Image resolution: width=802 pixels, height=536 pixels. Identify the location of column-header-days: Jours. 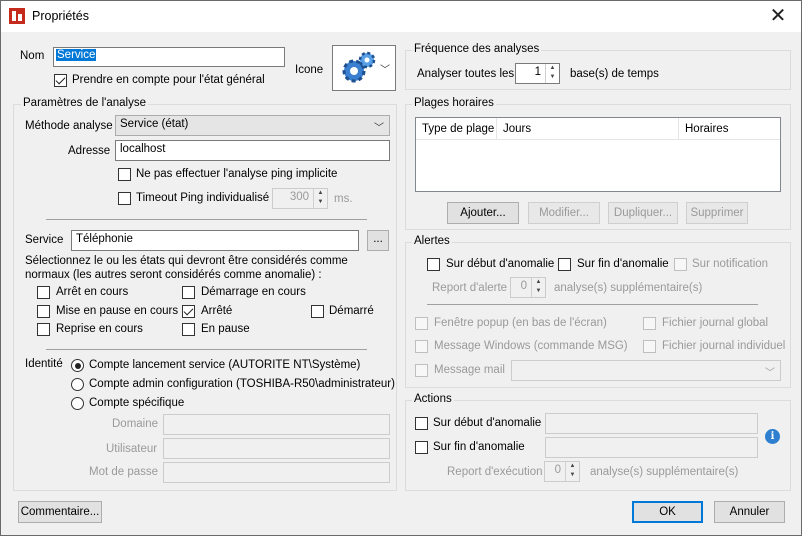
(588, 129).